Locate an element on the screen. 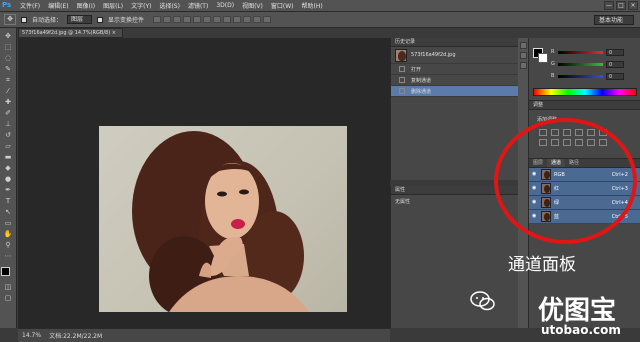 The height and width of the screenshot is (342, 640). zoom-level: 14.7% is located at coordinates (31, 335).